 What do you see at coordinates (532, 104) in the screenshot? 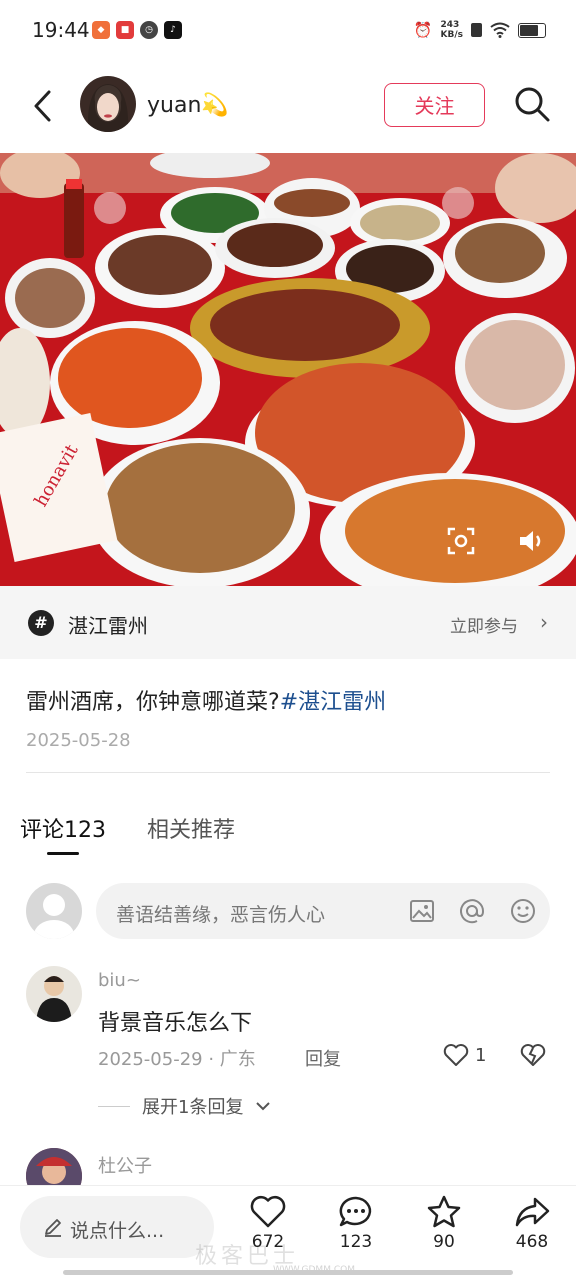
I see `search-icon` at bounding box center [532, 104].